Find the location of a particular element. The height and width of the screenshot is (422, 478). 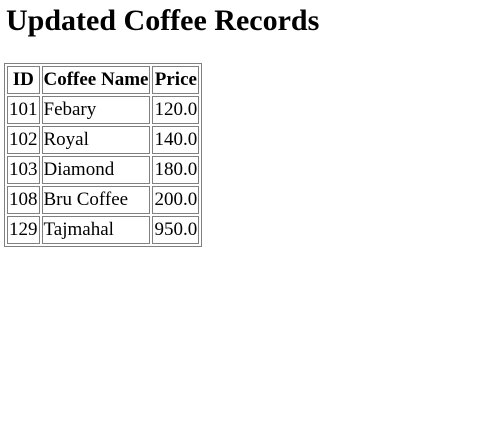

header-price: Price is located at coordinates (176, 80).